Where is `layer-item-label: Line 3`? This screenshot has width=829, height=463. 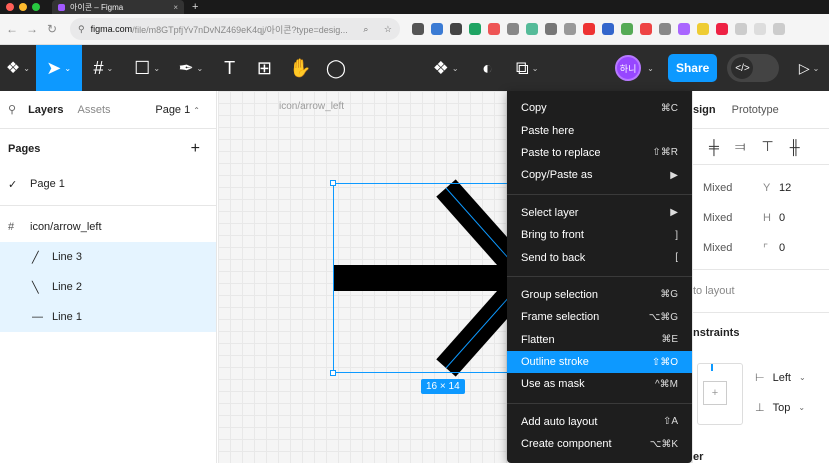
layer-item-label: Line 3 is located at coordinates (67, 257).